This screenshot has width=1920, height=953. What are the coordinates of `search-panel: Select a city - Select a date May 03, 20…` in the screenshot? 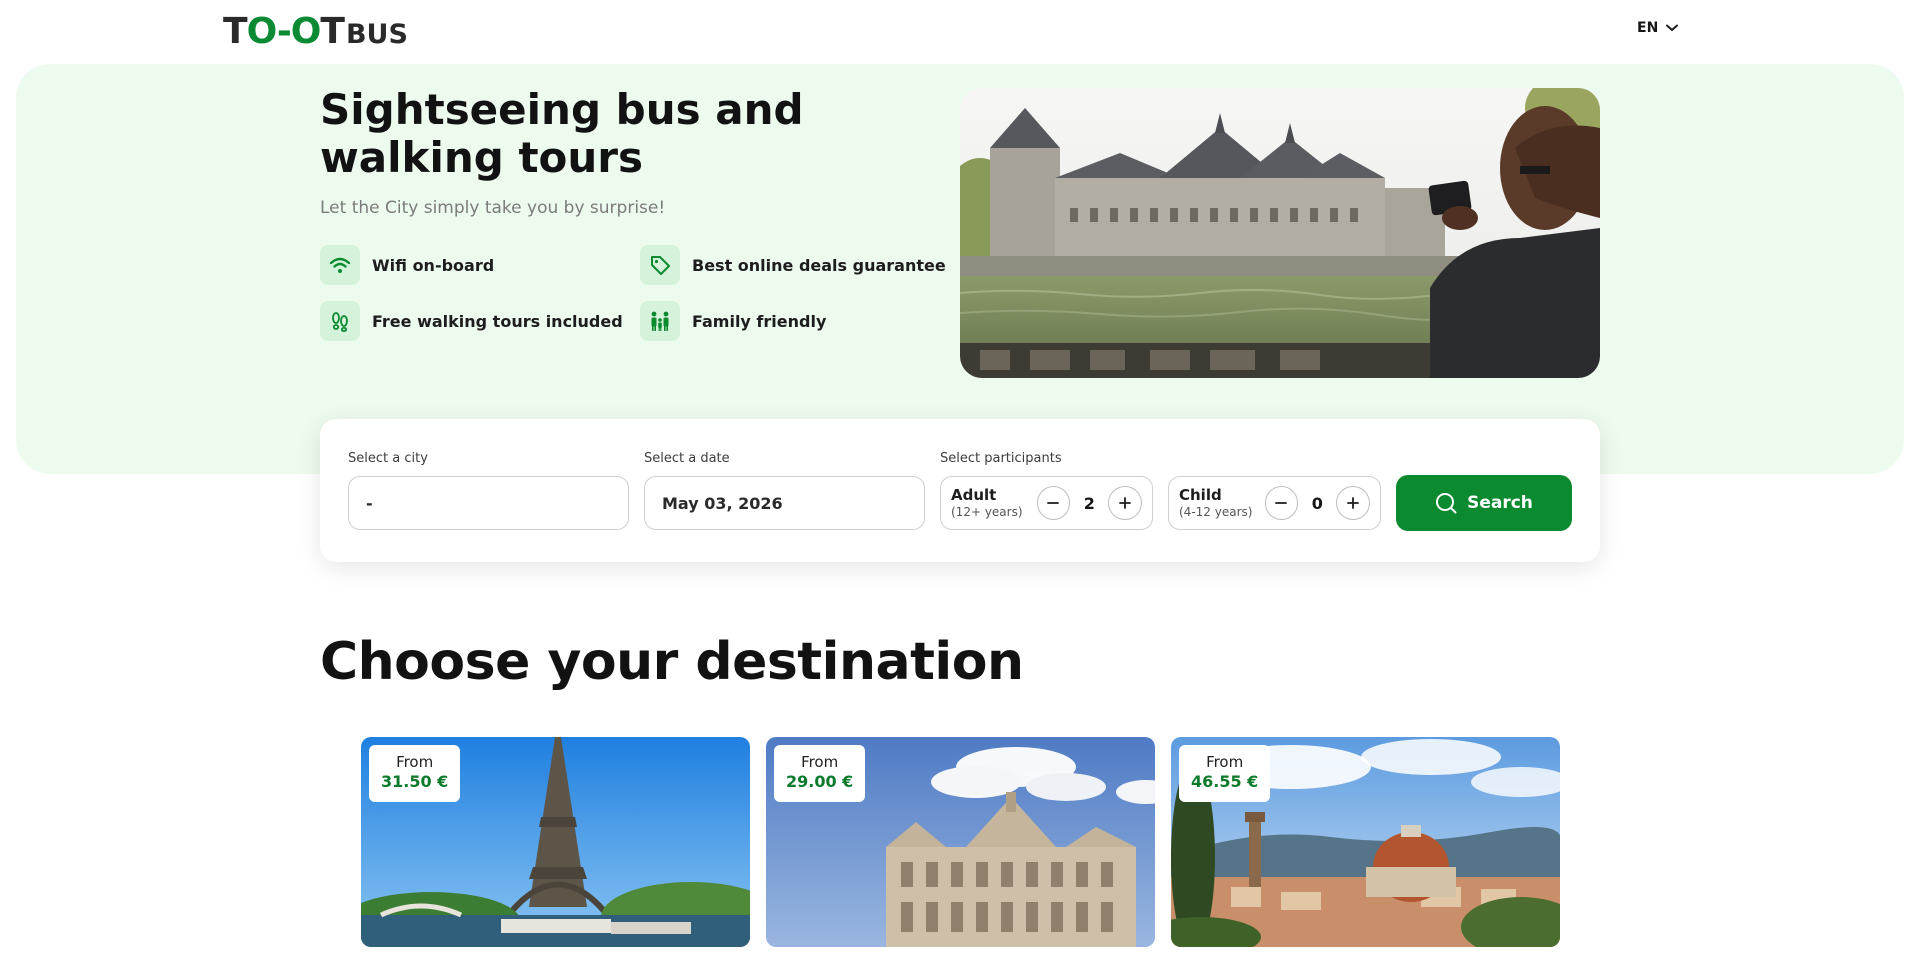 It's located at (960, 490).